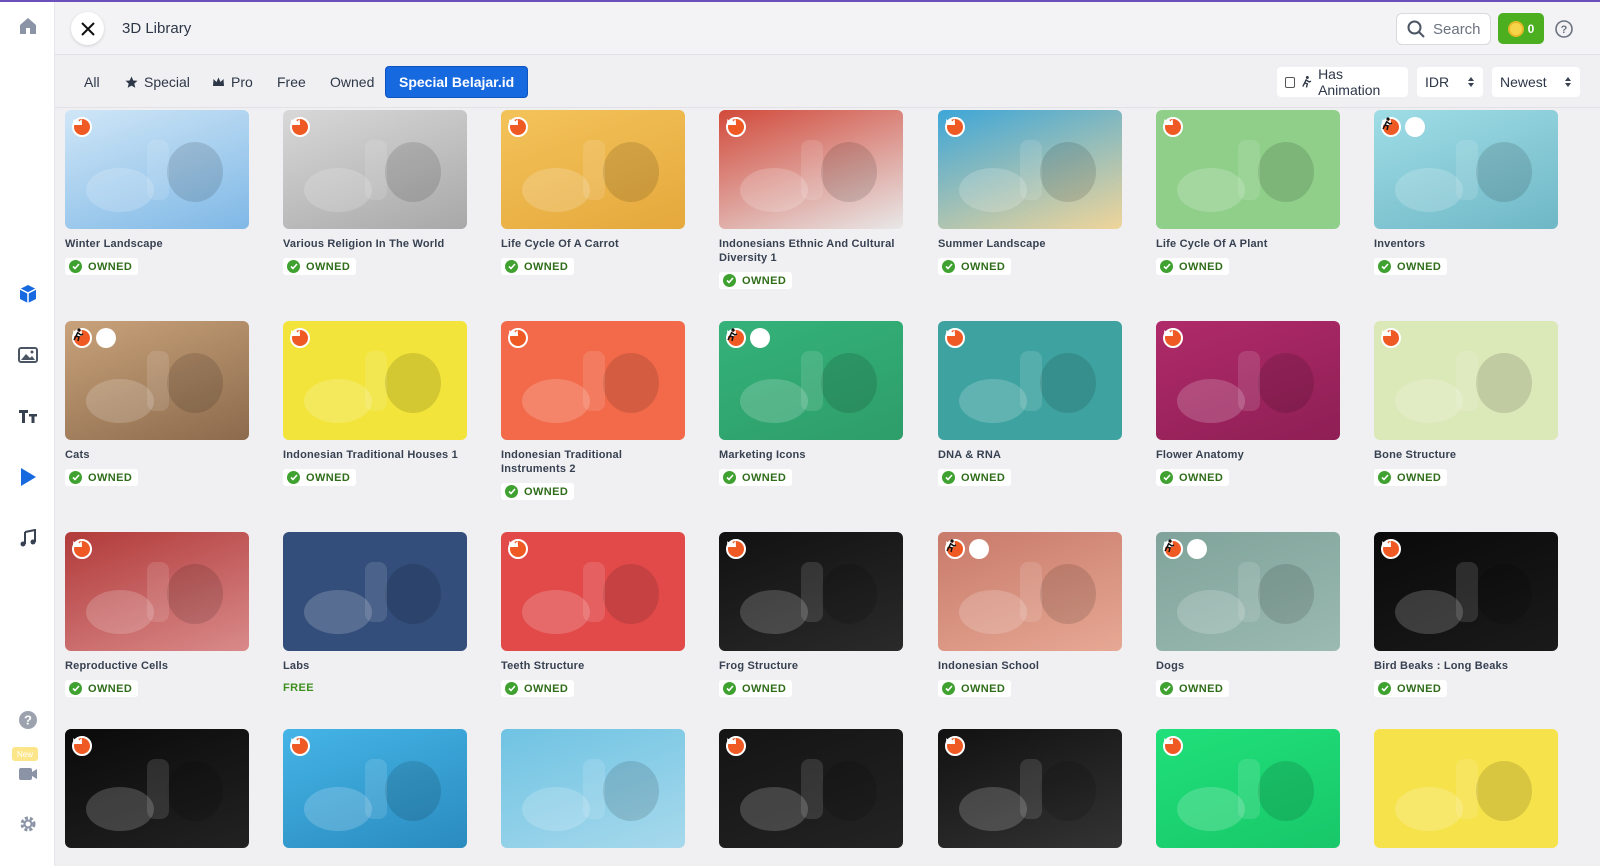  I want to click on asset-card: Various Religion In The World OWNED, so click(375, 192).